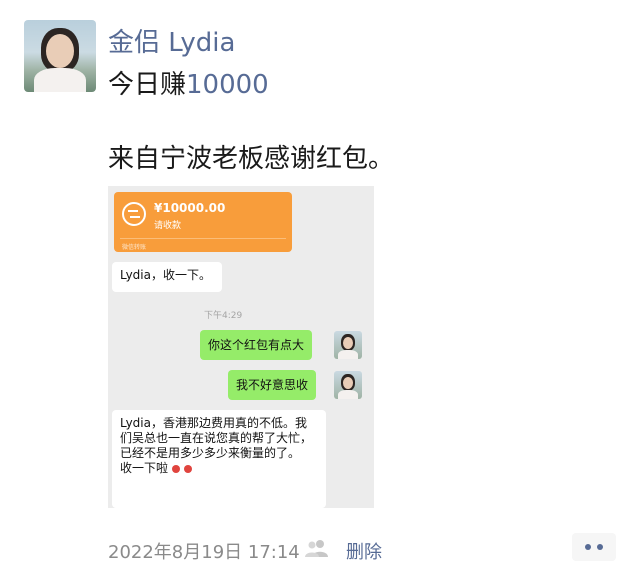 The height and width of the screenshot is (587, 640). I want to click on transfer-divider, so click(203, 238).